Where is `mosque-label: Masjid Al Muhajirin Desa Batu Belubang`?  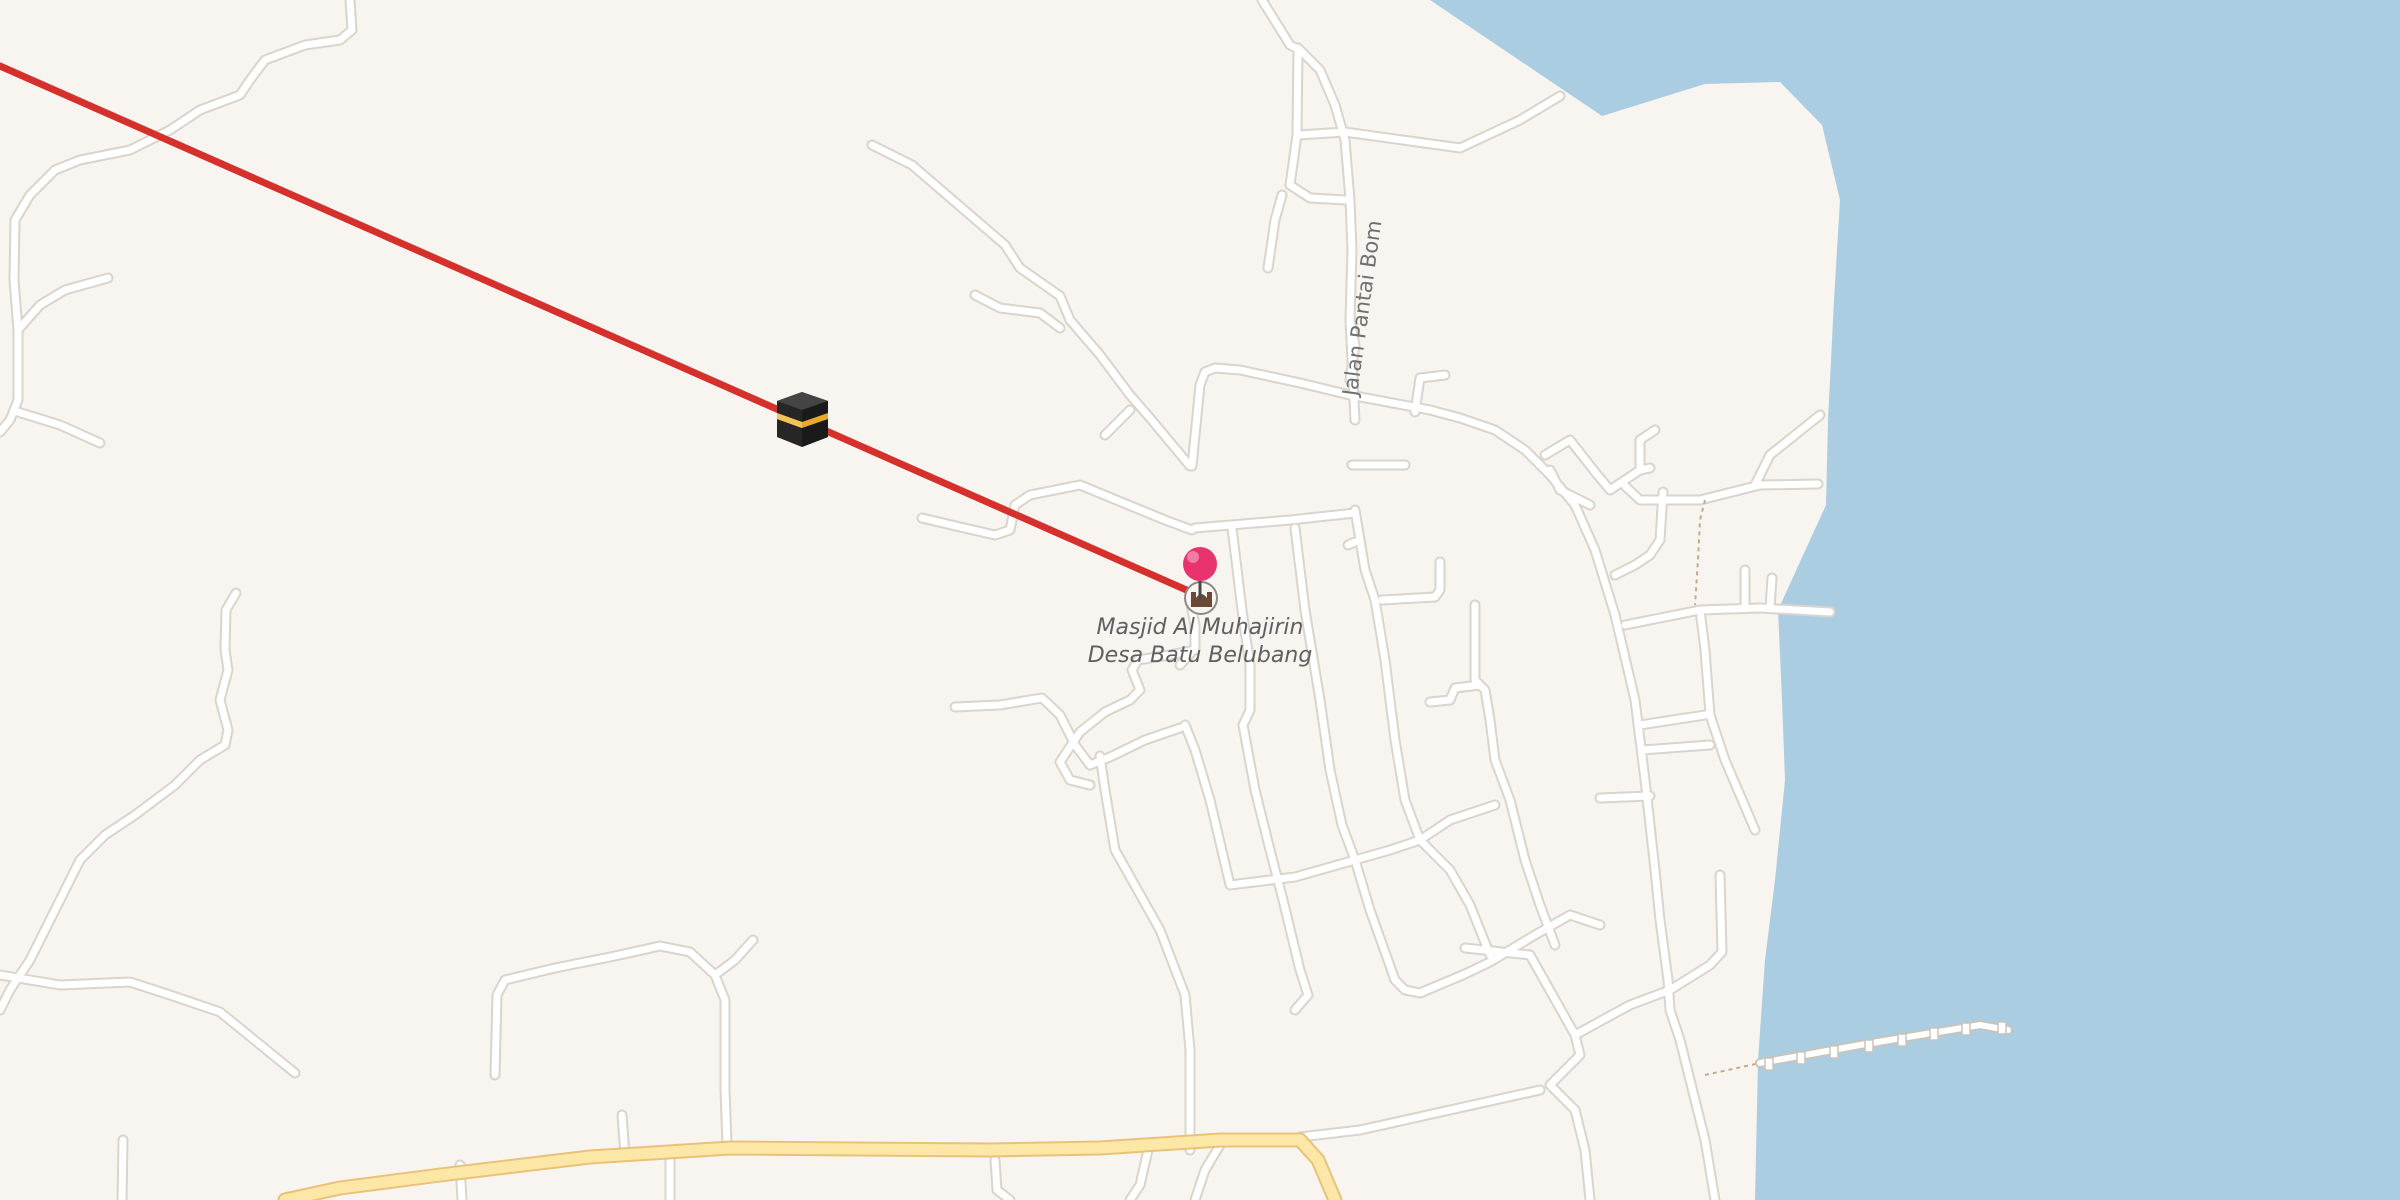 mosque-label: Masjid Al Muhajirin Desa Batu Belubang is located at coordinates (1200, 642).